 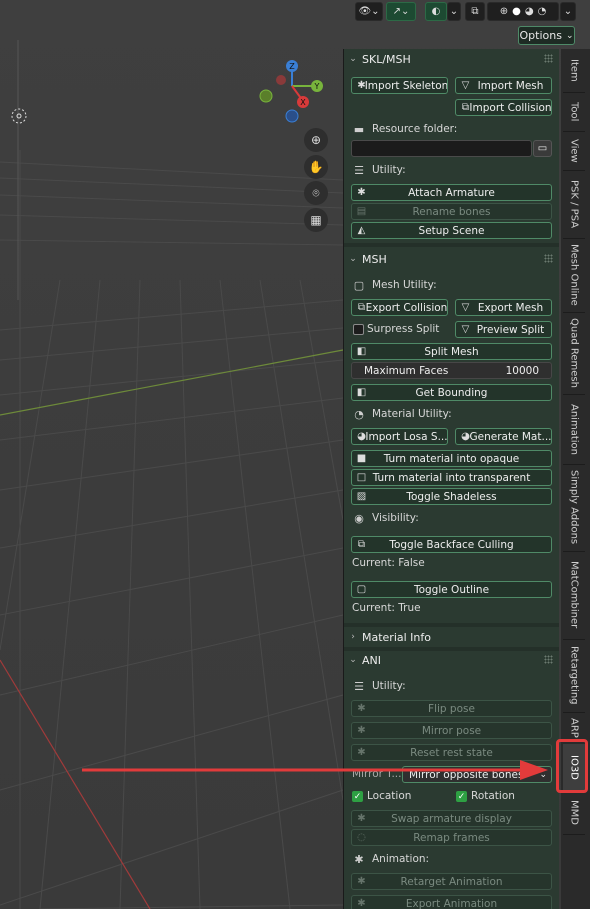 I want to click on rename-bones-button: ▤ Rename bones, so click(x=451, y=211).